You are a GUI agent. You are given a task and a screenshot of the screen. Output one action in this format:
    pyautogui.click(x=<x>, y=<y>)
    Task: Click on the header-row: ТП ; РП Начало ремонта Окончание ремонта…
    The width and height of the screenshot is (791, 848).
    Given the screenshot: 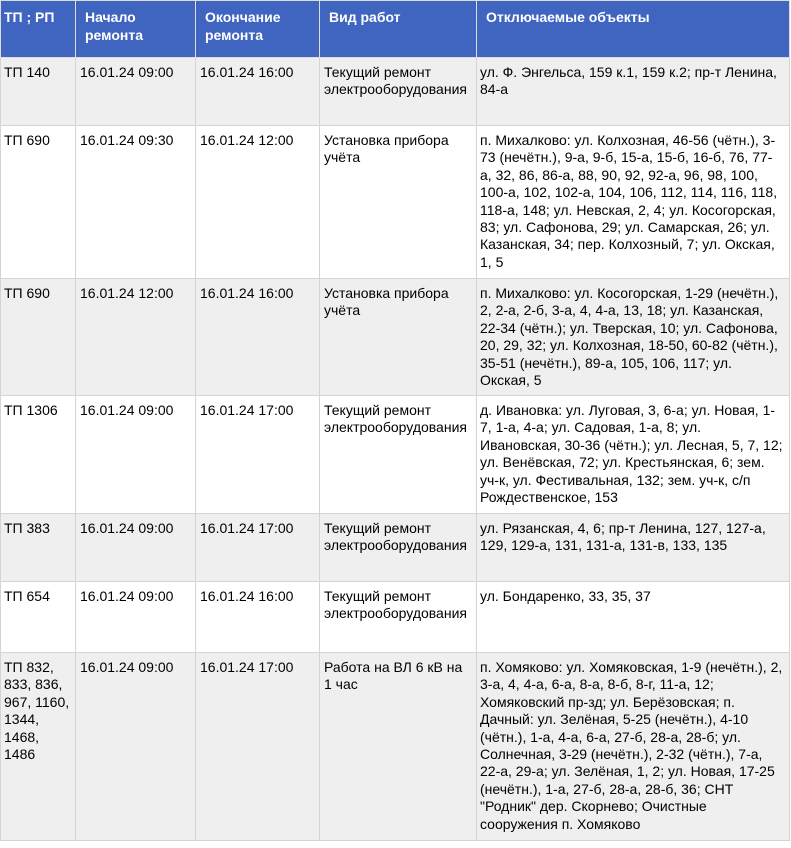 What is the action you would take?
    pyautogui.click(x=395, y=29)
    